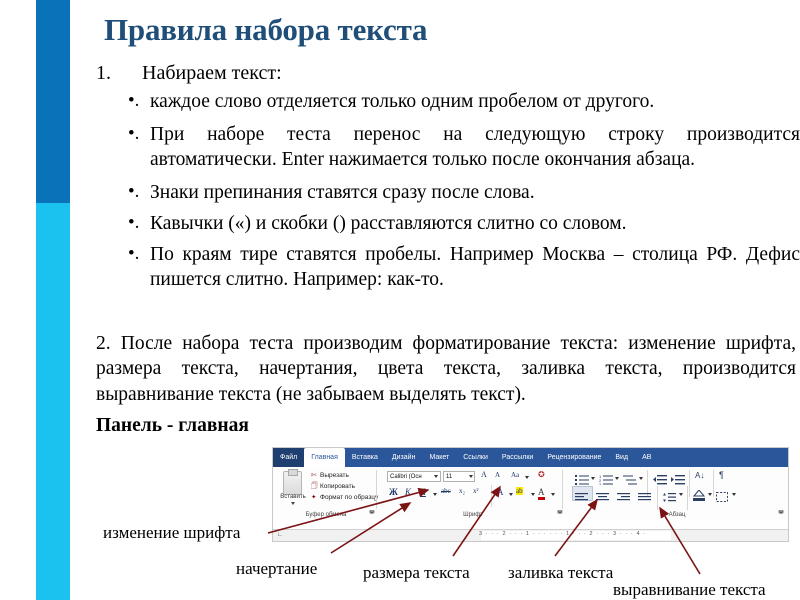 This screenshot has width=800, height=600. What do you see at coordinates (280, 535) in the screenshot?
I see `tab-stop-selector-icon: ∟` at bounding box center [280, 535].